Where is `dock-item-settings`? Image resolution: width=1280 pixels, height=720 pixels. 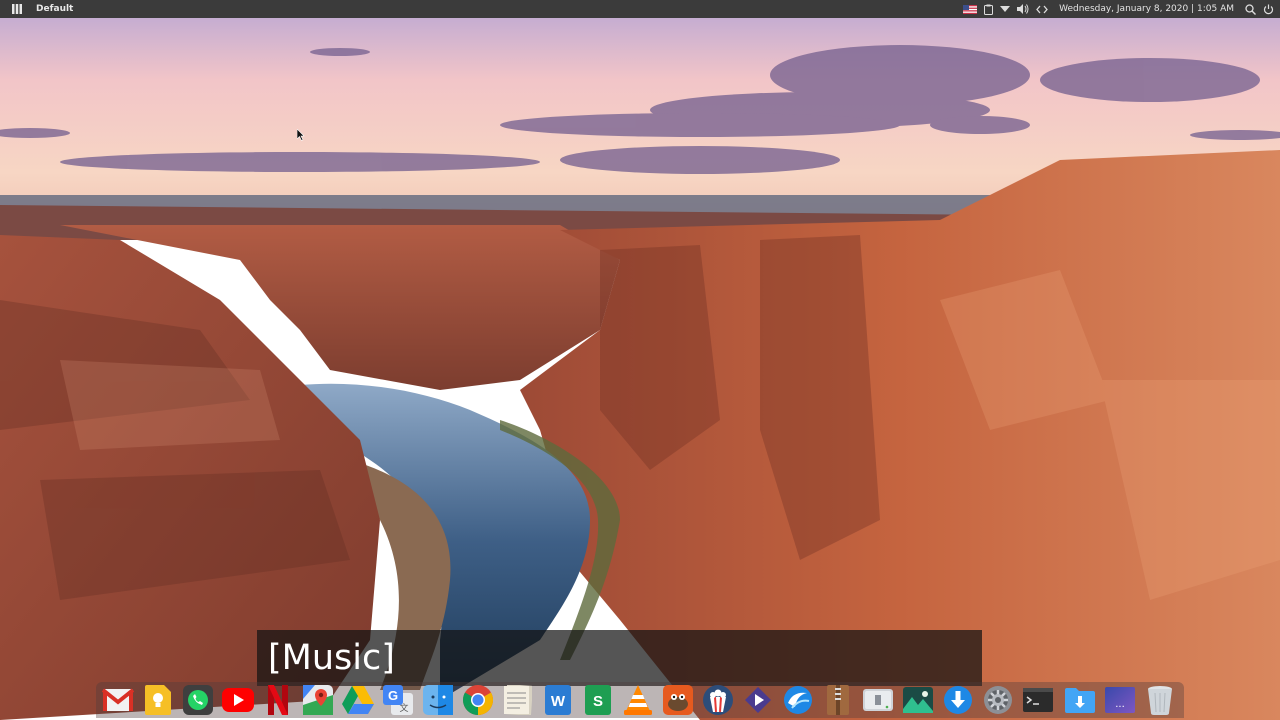
dock-item-settings is located at coordinates (998, 700).